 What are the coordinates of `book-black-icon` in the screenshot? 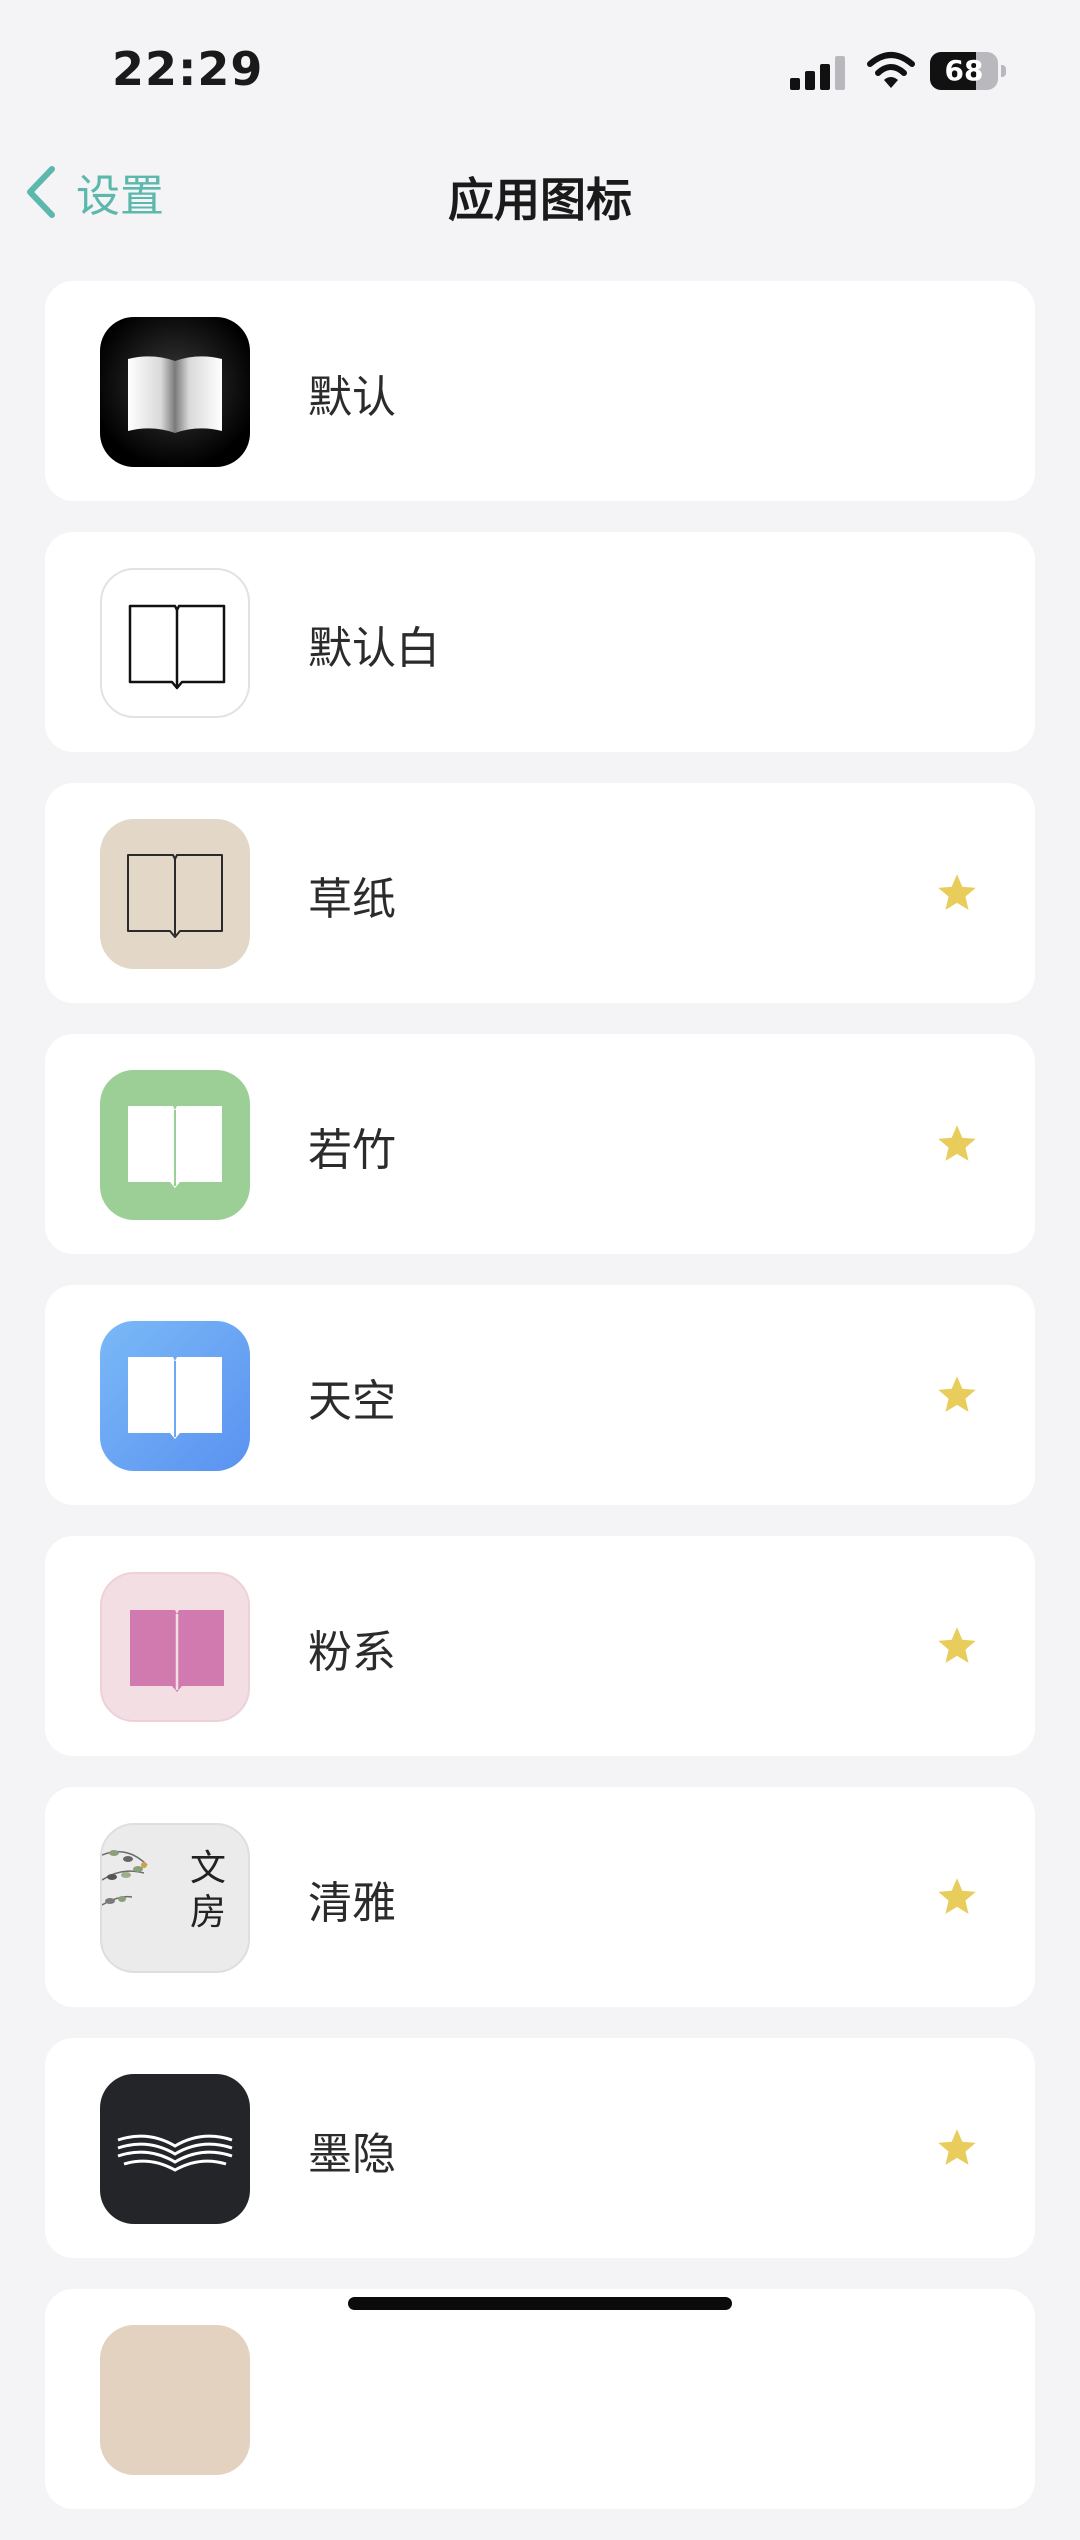 It's located at (175, 392).